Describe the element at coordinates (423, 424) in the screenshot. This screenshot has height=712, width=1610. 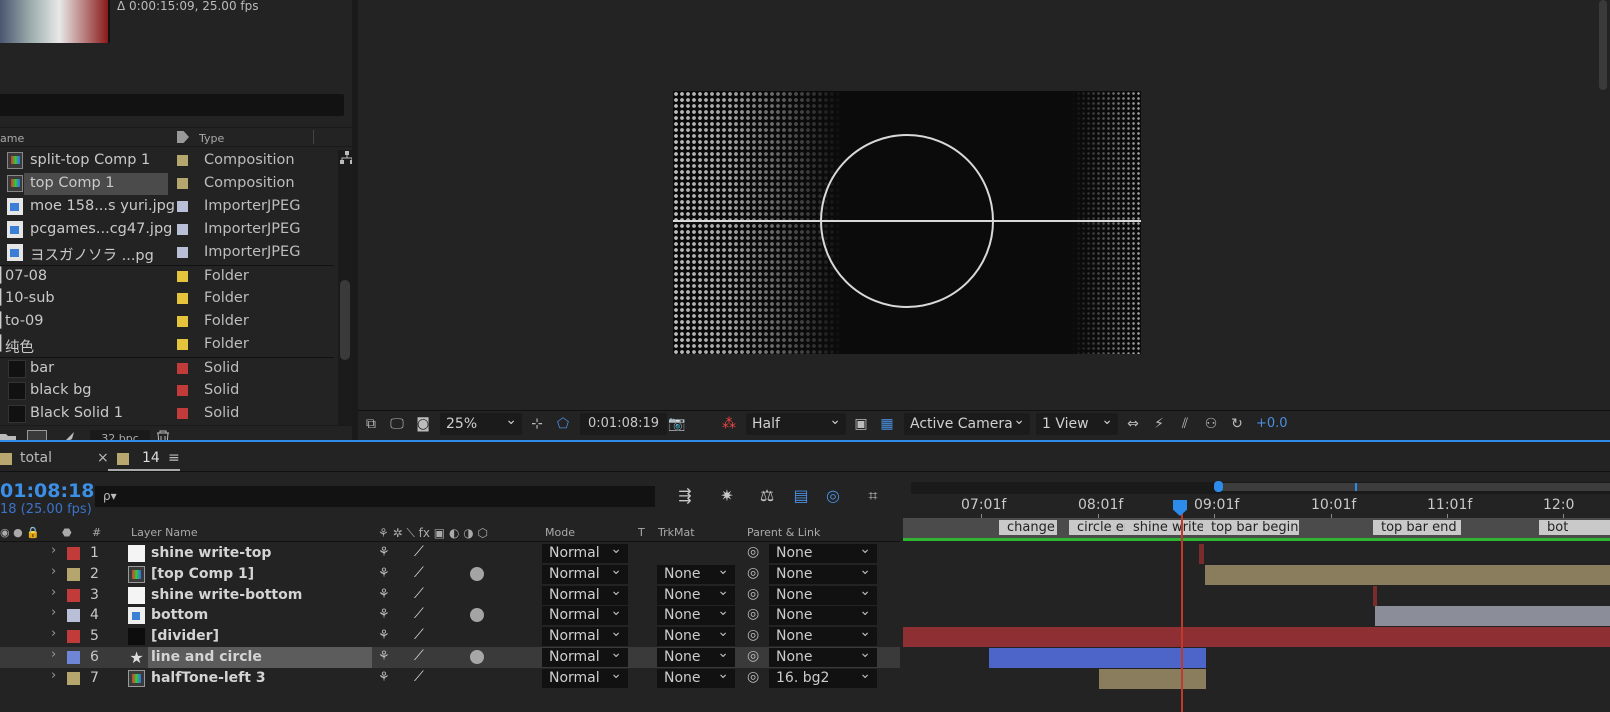
I see `vr-icon: ◙` at that location.